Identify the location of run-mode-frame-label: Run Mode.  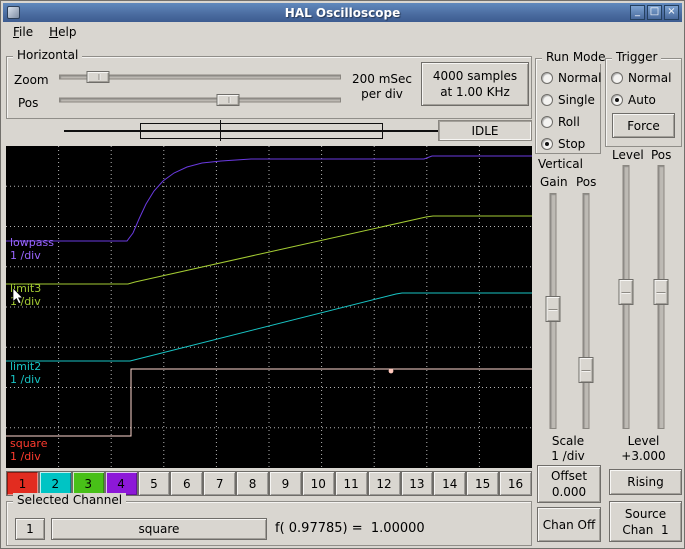
(576, 57).